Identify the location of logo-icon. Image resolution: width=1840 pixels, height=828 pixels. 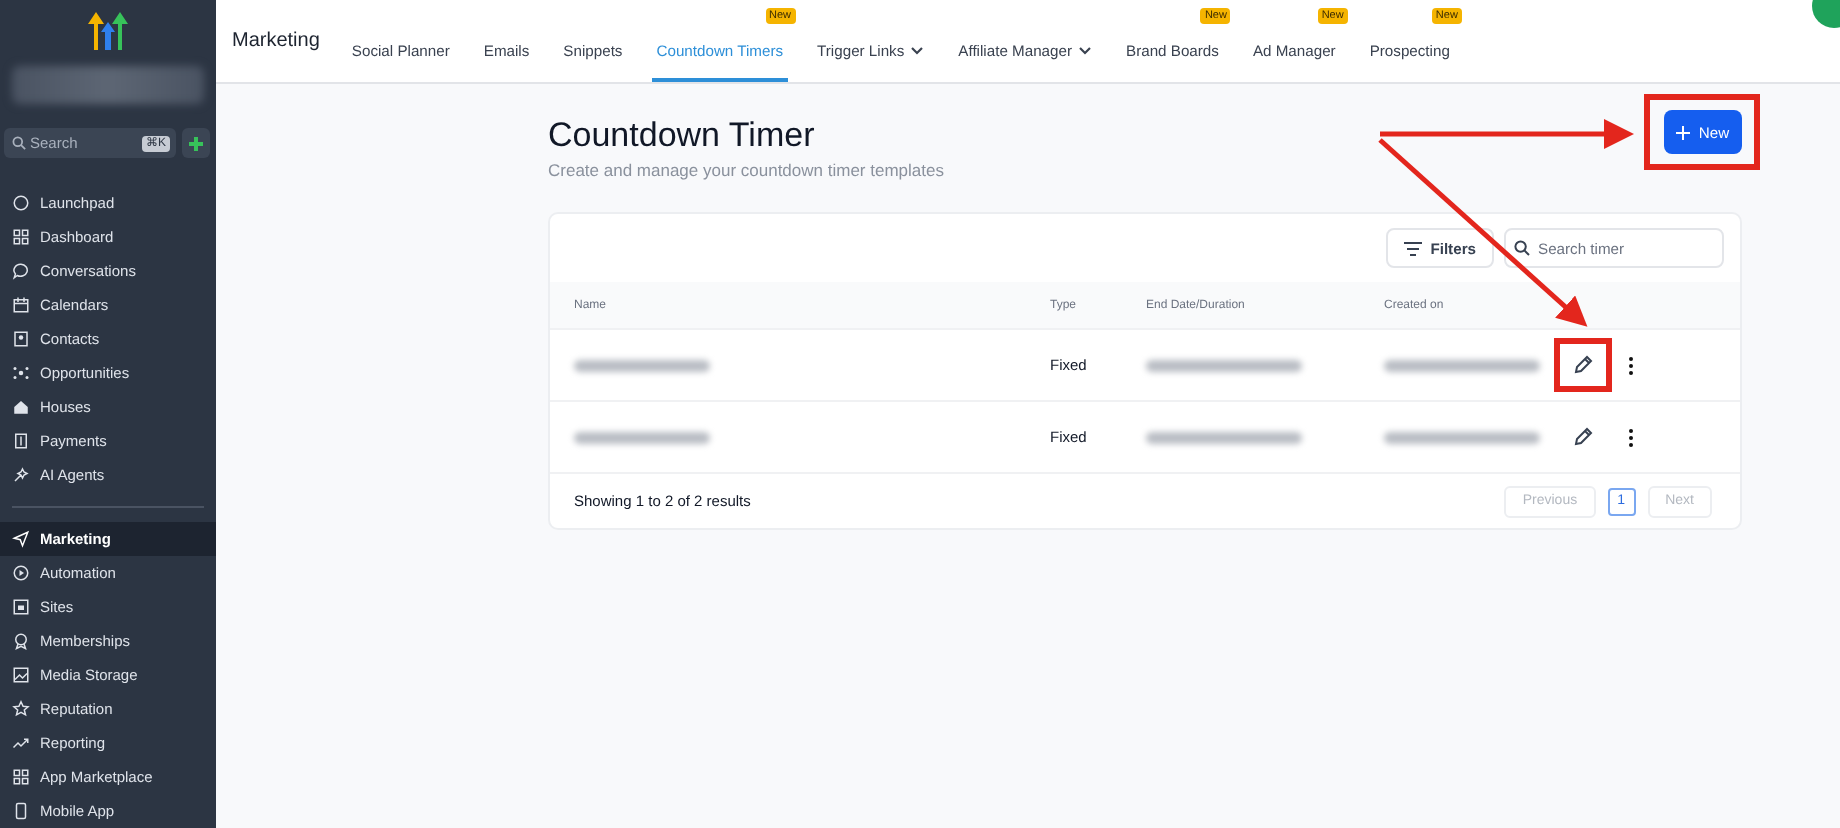
(108, 30).